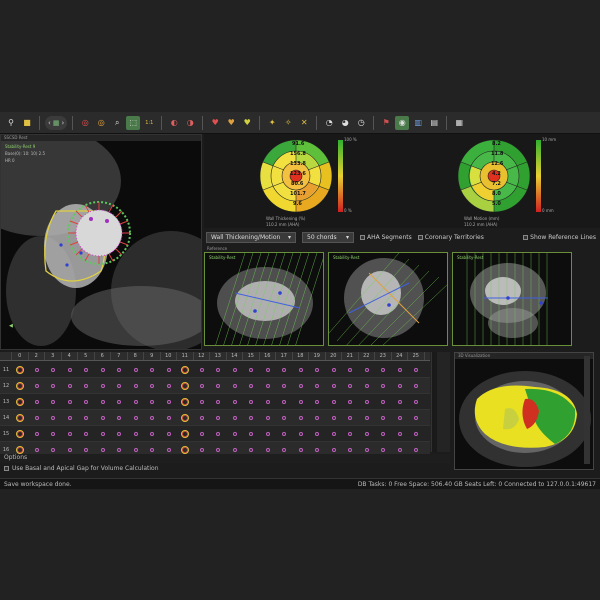 This screenshot has height=600, width=600. Describe the element at coordinates (215, 434) in the screenshot. I see `slice-row: 15` at that location.